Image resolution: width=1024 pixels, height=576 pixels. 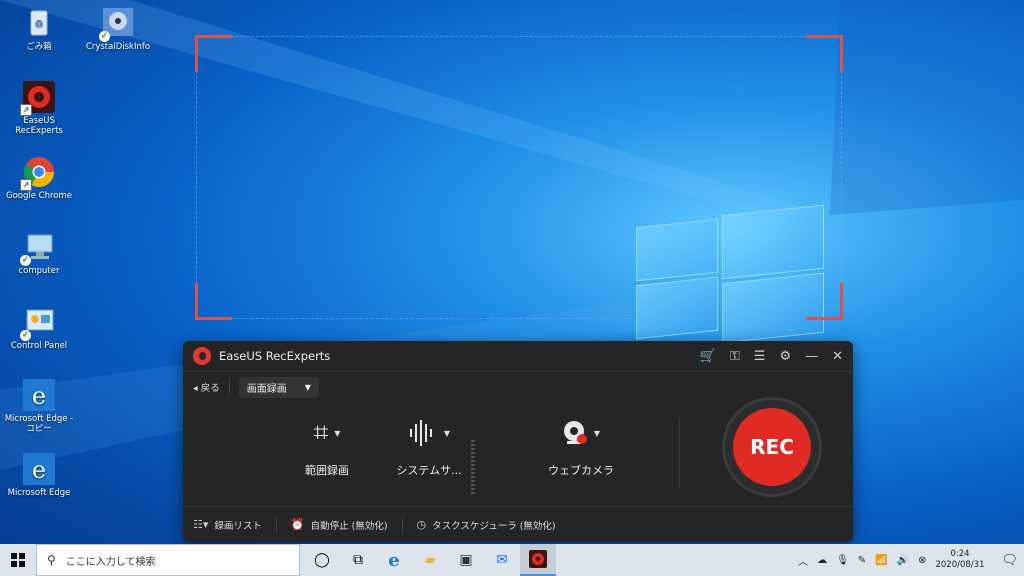 What do you see at coordinates (202, 356) in the screenshot?
I see `app-logo-icon` at bounding box center [202, 356].